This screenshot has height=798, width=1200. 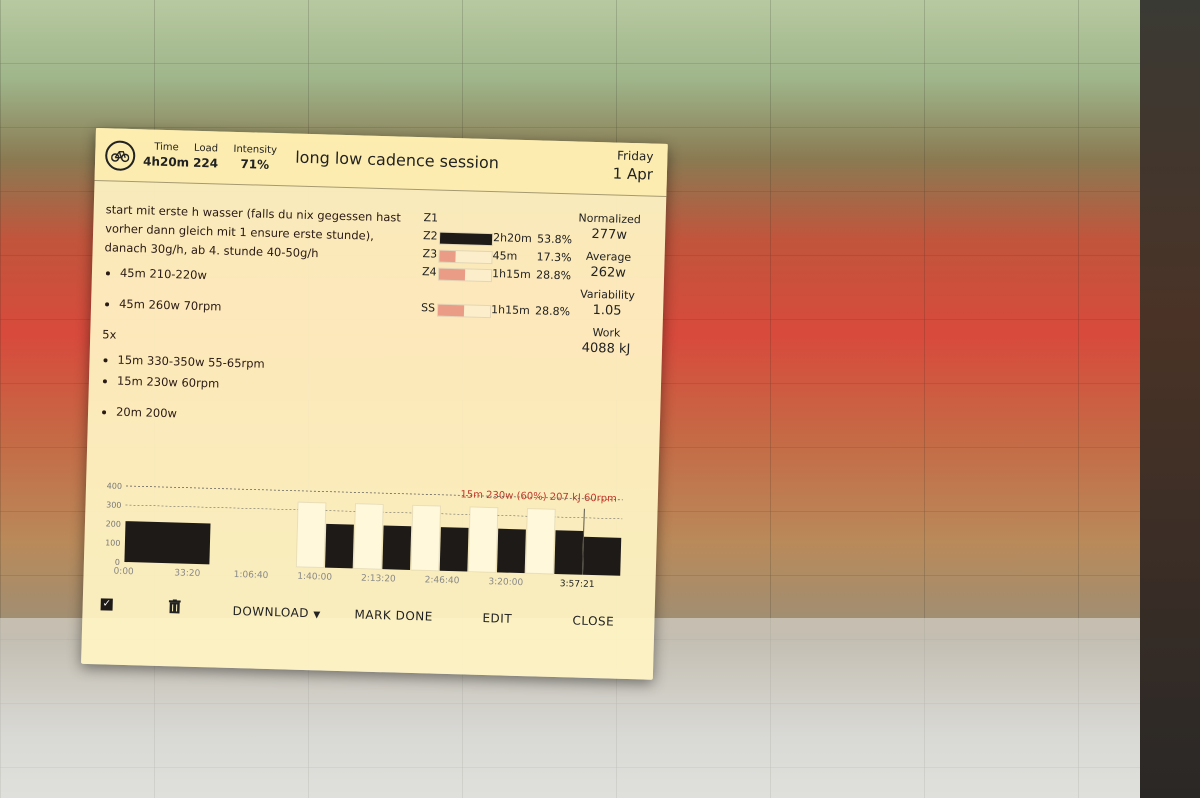 I want to click on y-tick-label: 0, so click(x=117, y=562).